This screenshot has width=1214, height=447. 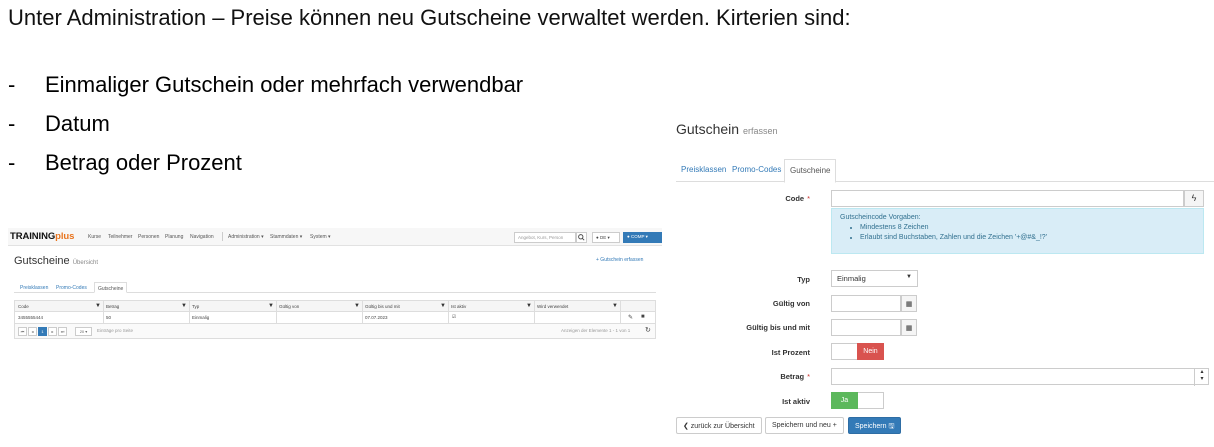 I want to click on code-label: Code *, so click(x=797, y=198).